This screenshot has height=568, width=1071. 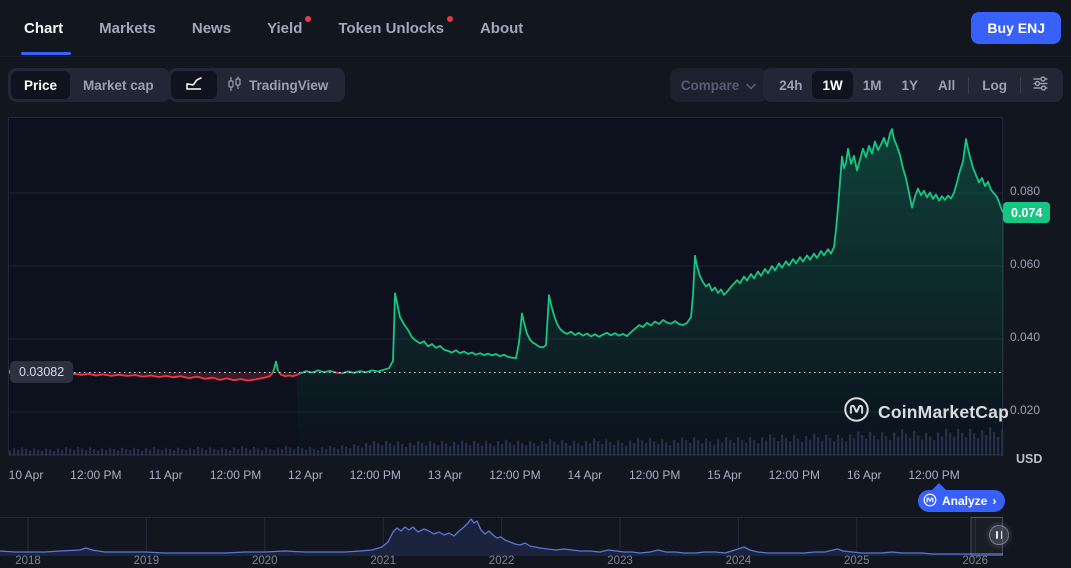 I want to click on nav-item-label: Markets, so click(x=127, y=28).